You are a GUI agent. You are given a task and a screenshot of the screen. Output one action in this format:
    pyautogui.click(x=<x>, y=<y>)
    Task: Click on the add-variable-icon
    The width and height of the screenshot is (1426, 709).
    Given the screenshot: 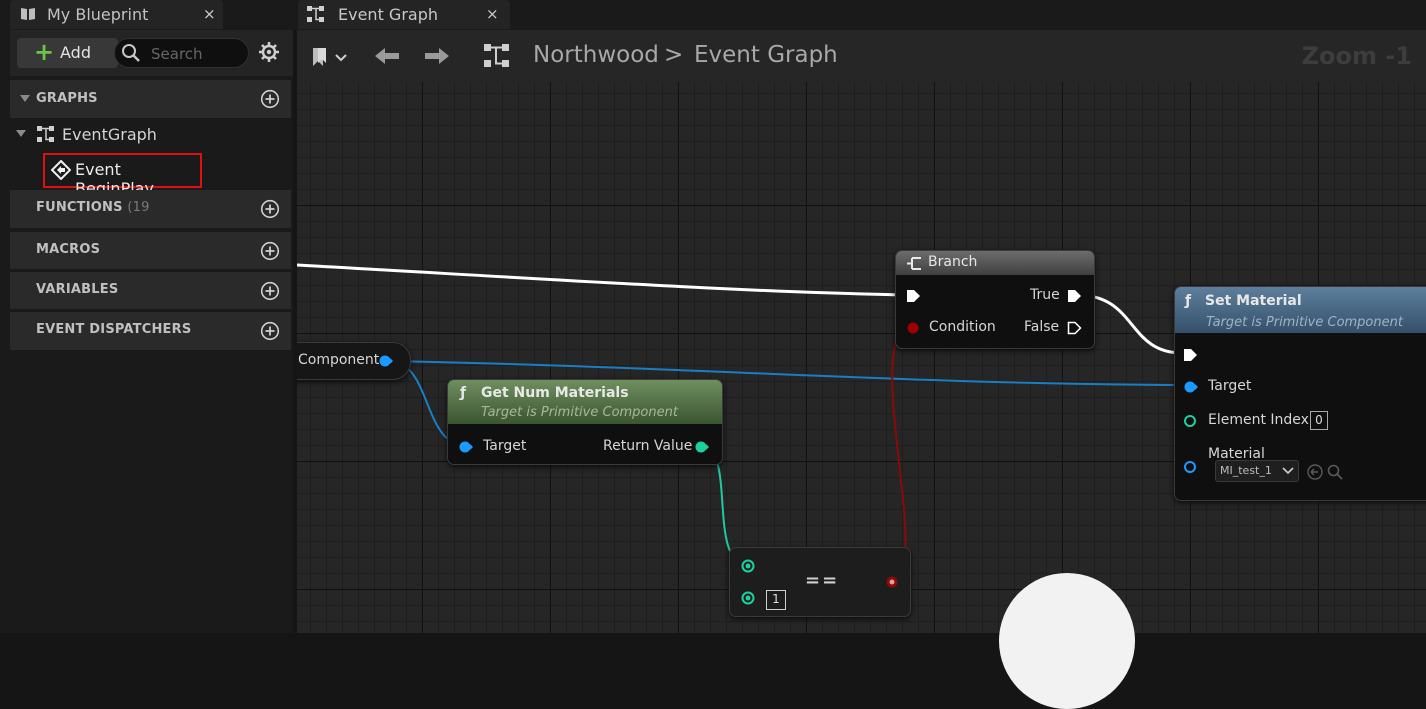 What is the action you would take?
    pyautogui.click(x=270, y=291)
    